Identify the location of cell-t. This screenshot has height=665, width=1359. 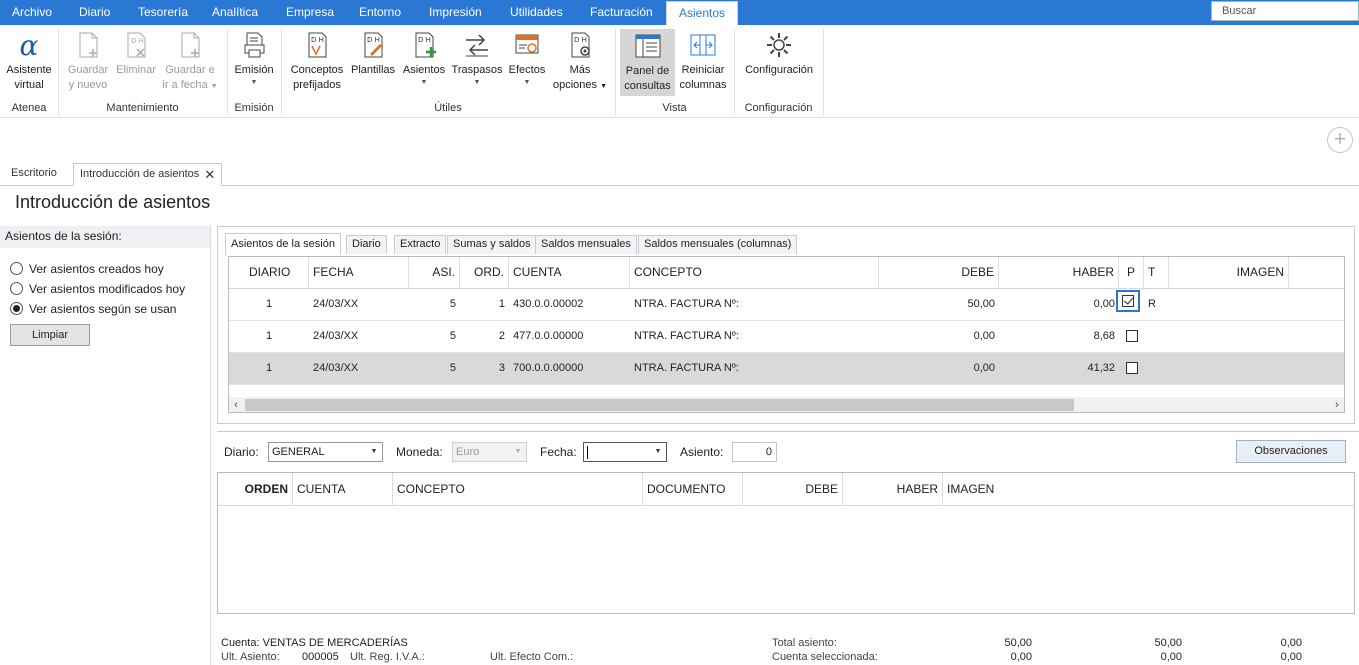
(1156, 336).